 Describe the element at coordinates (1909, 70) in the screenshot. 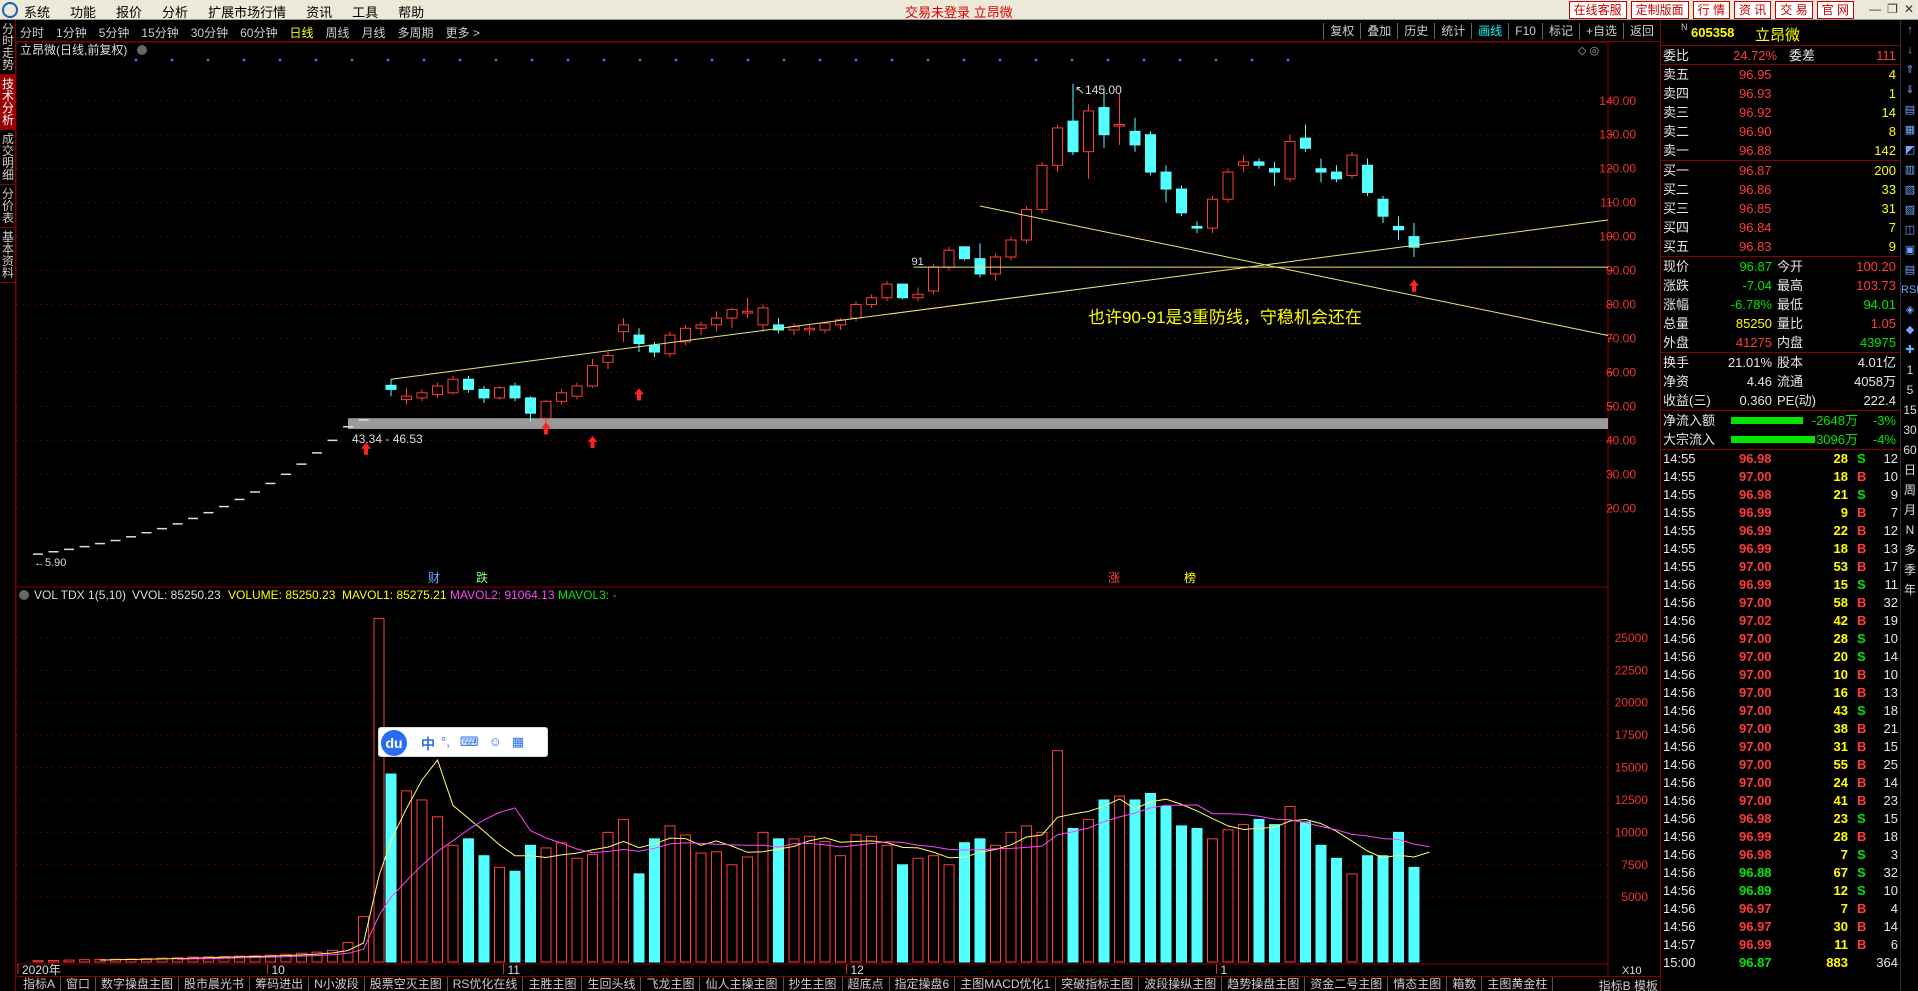

I see `strip-button-icon: ⇑` at that location.